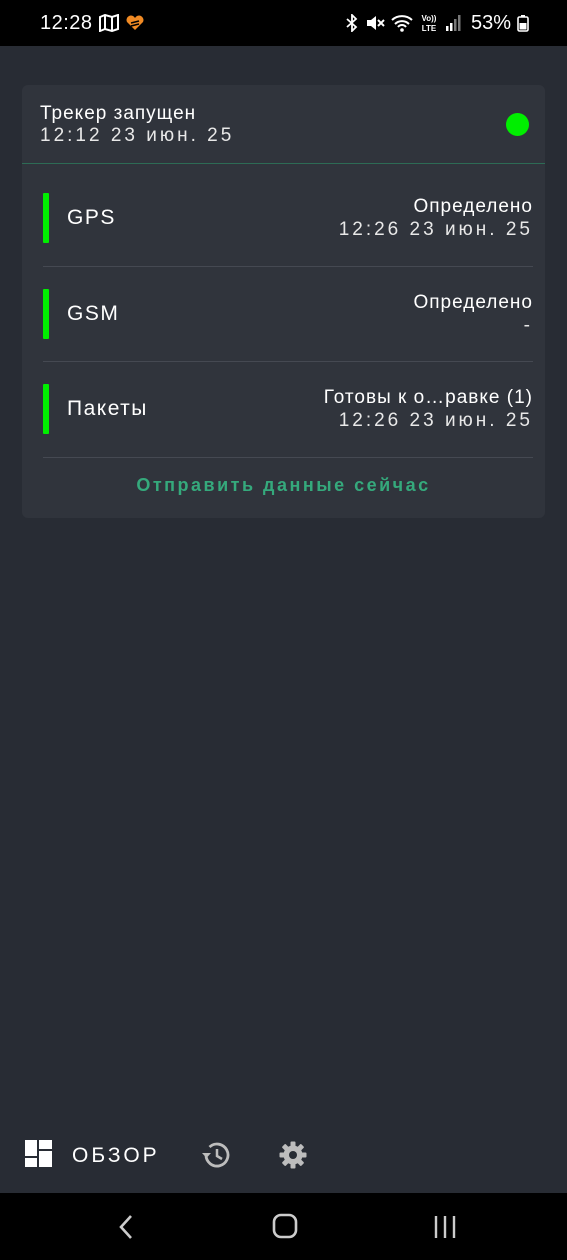  I want to click on system-navigation-bar, so click(283, 1226).